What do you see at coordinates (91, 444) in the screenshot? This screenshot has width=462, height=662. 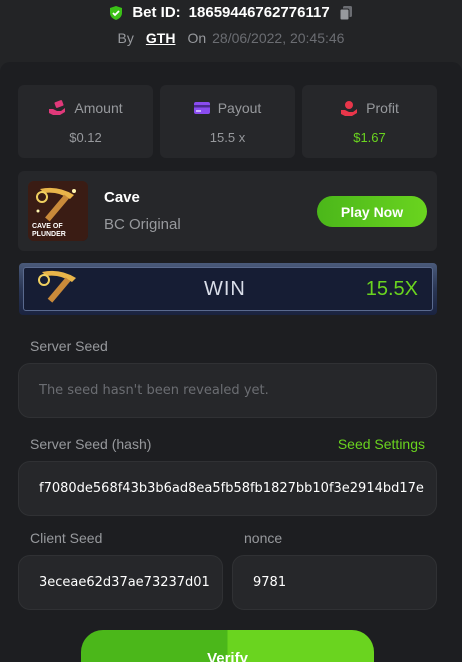 I see `server-hash-label: Server Seed (hash)` at bounding box center [91, 444].